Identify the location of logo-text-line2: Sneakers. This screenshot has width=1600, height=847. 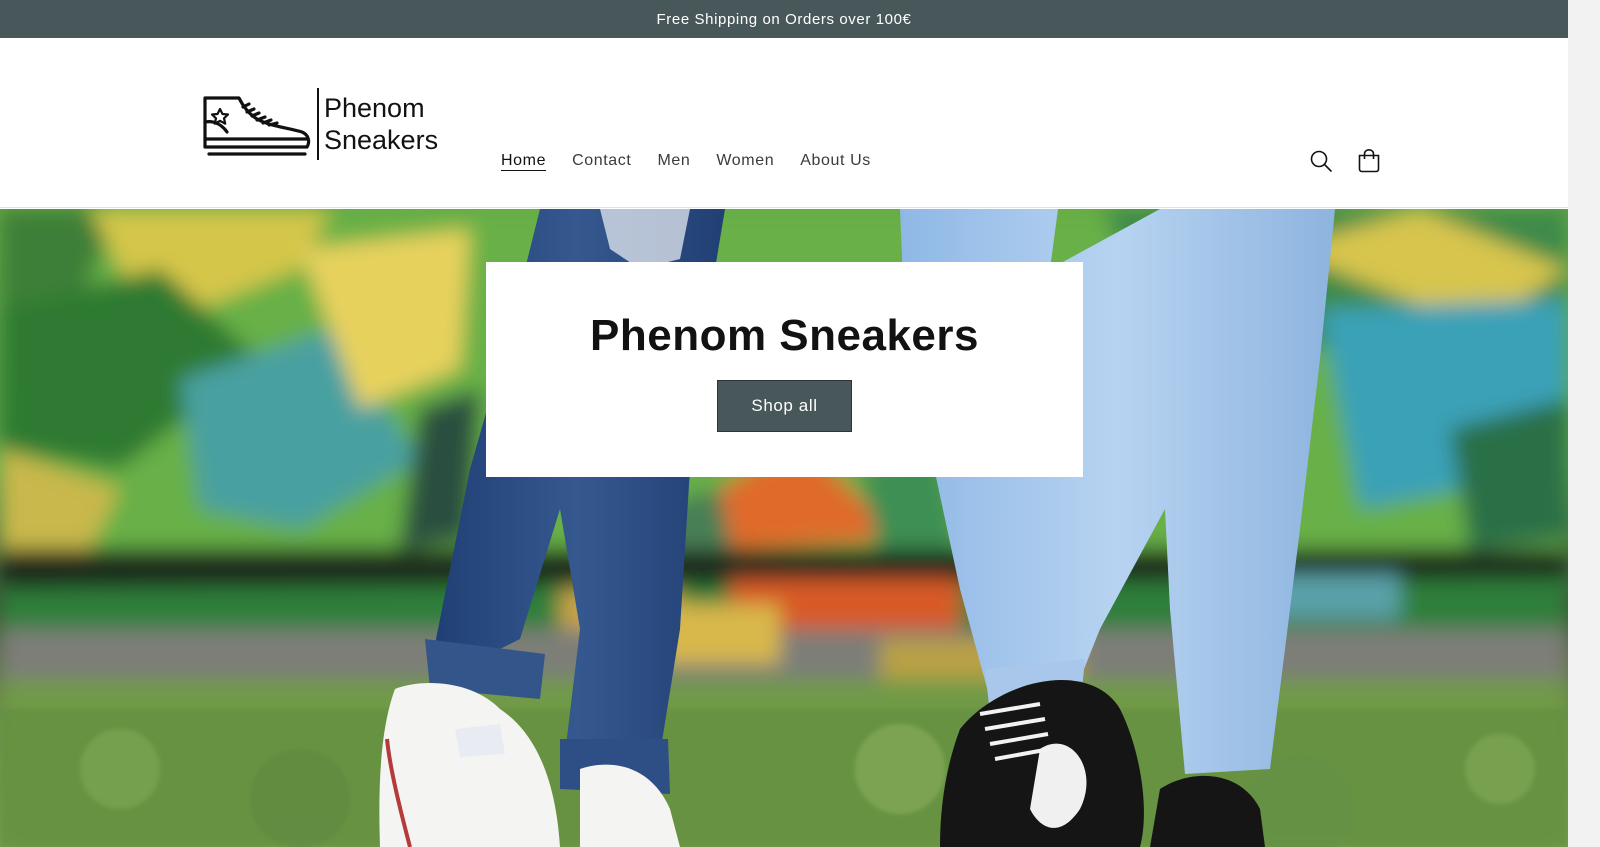
(381, 140).